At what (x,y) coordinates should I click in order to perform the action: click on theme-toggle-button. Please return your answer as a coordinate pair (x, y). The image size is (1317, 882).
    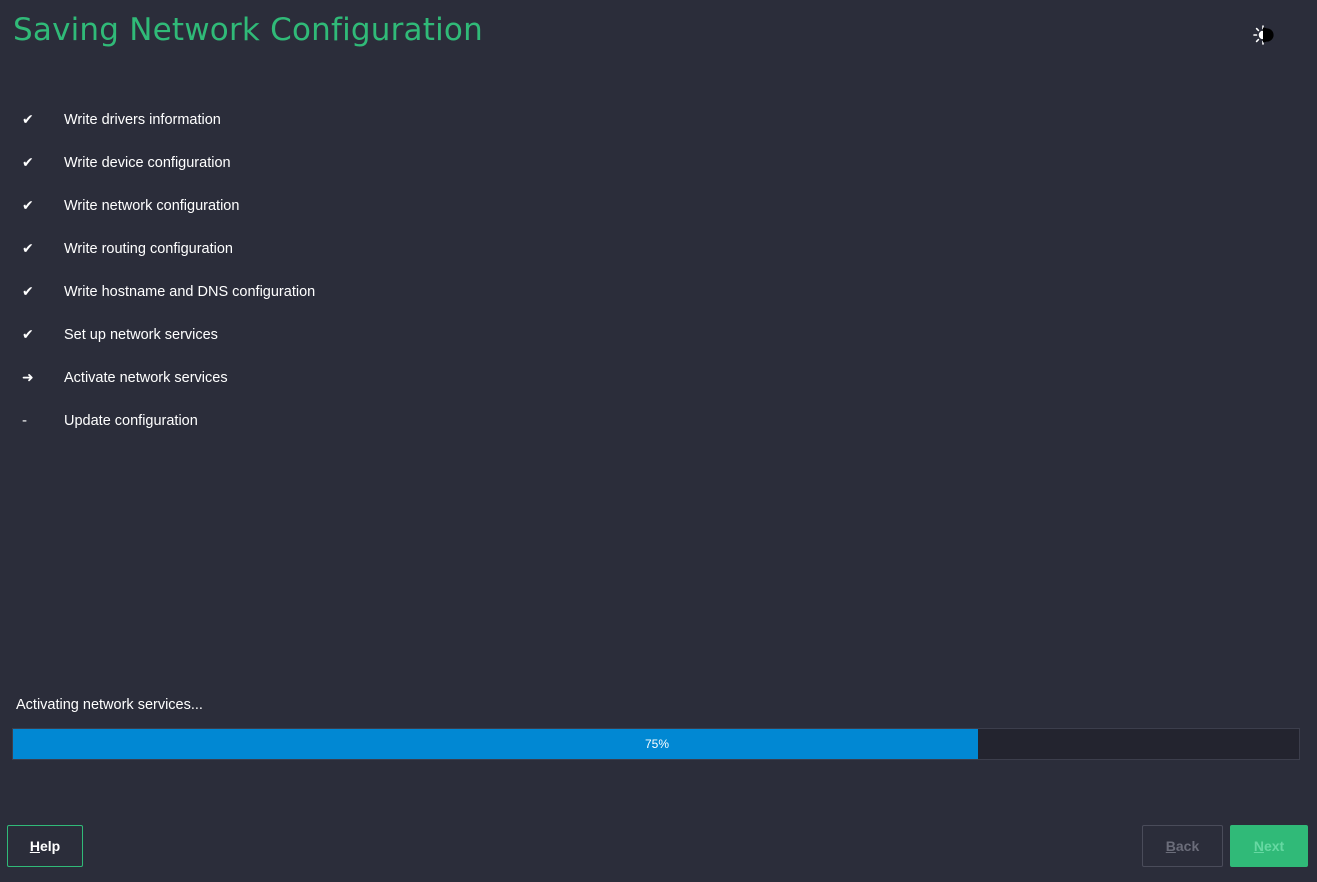
    Looking at the image, I should click on (1265, 35).